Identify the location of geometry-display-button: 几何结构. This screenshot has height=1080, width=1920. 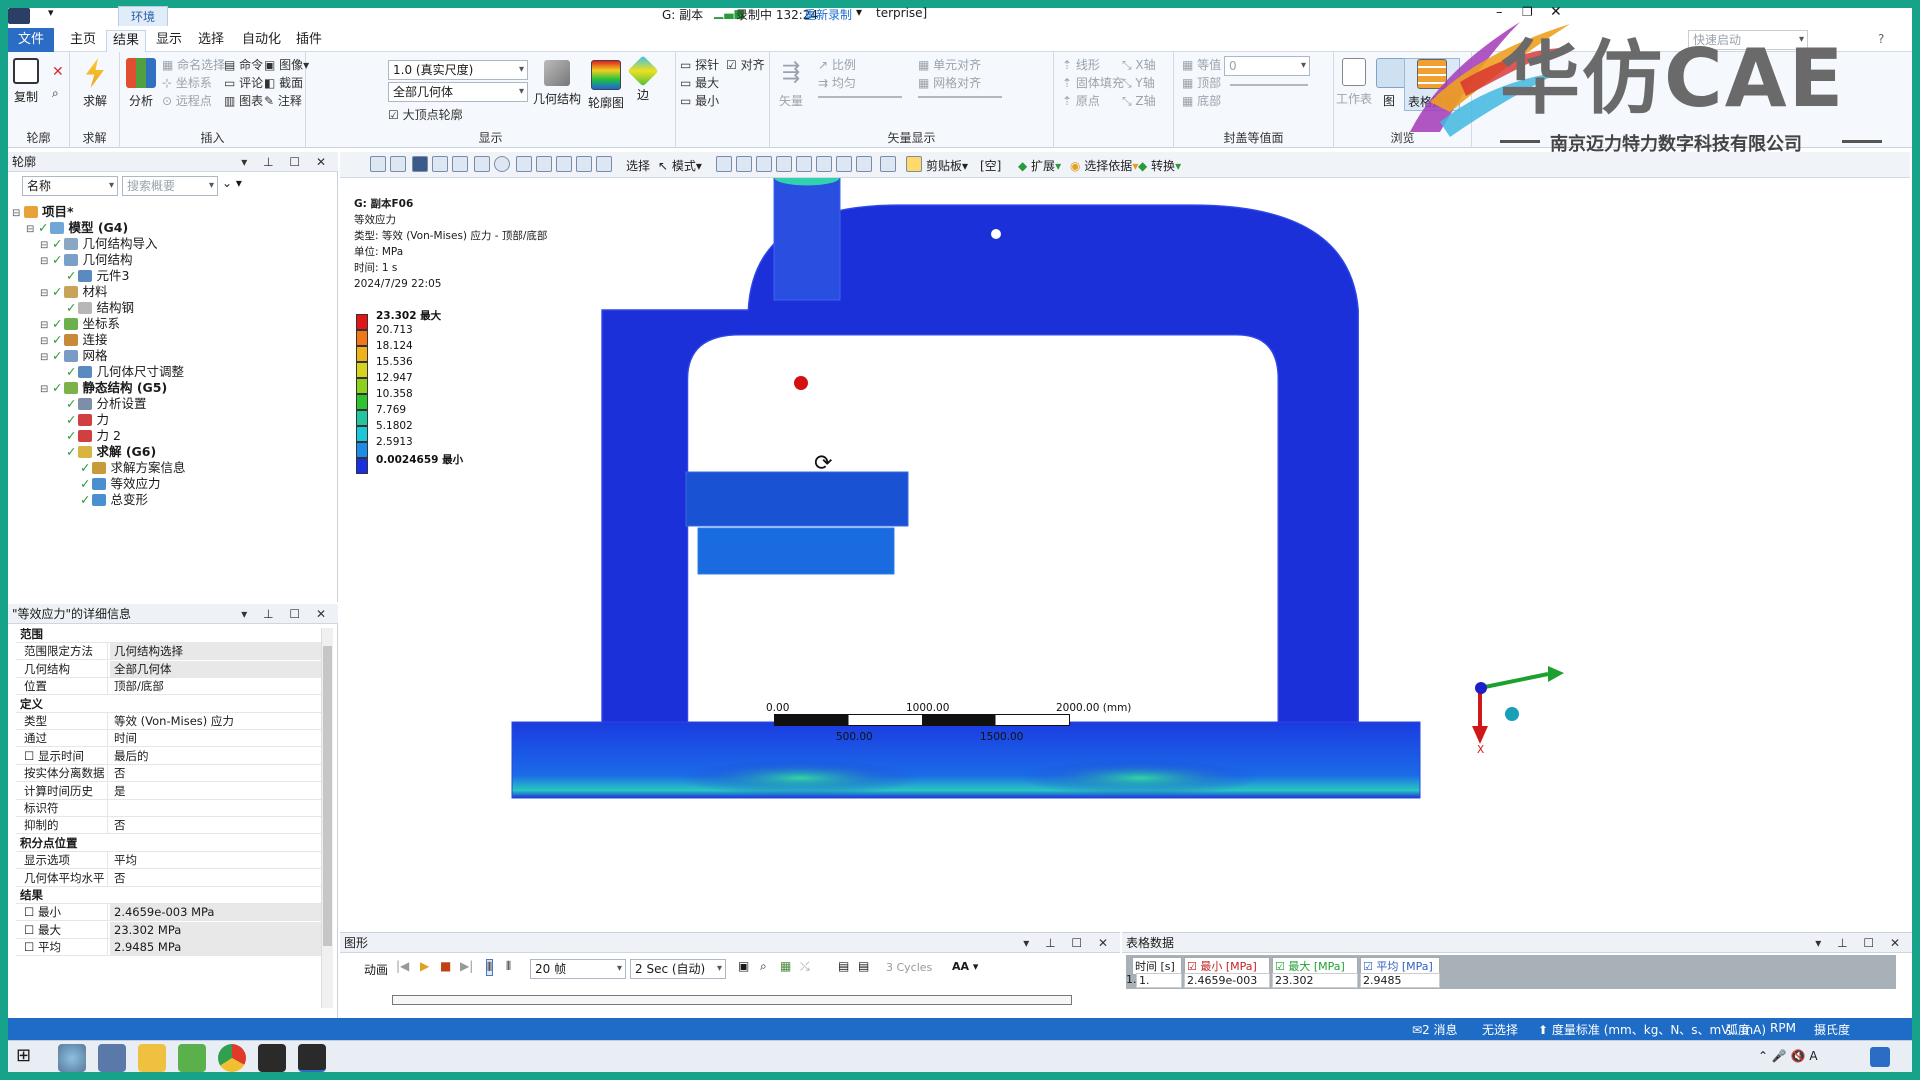
(557, 83).